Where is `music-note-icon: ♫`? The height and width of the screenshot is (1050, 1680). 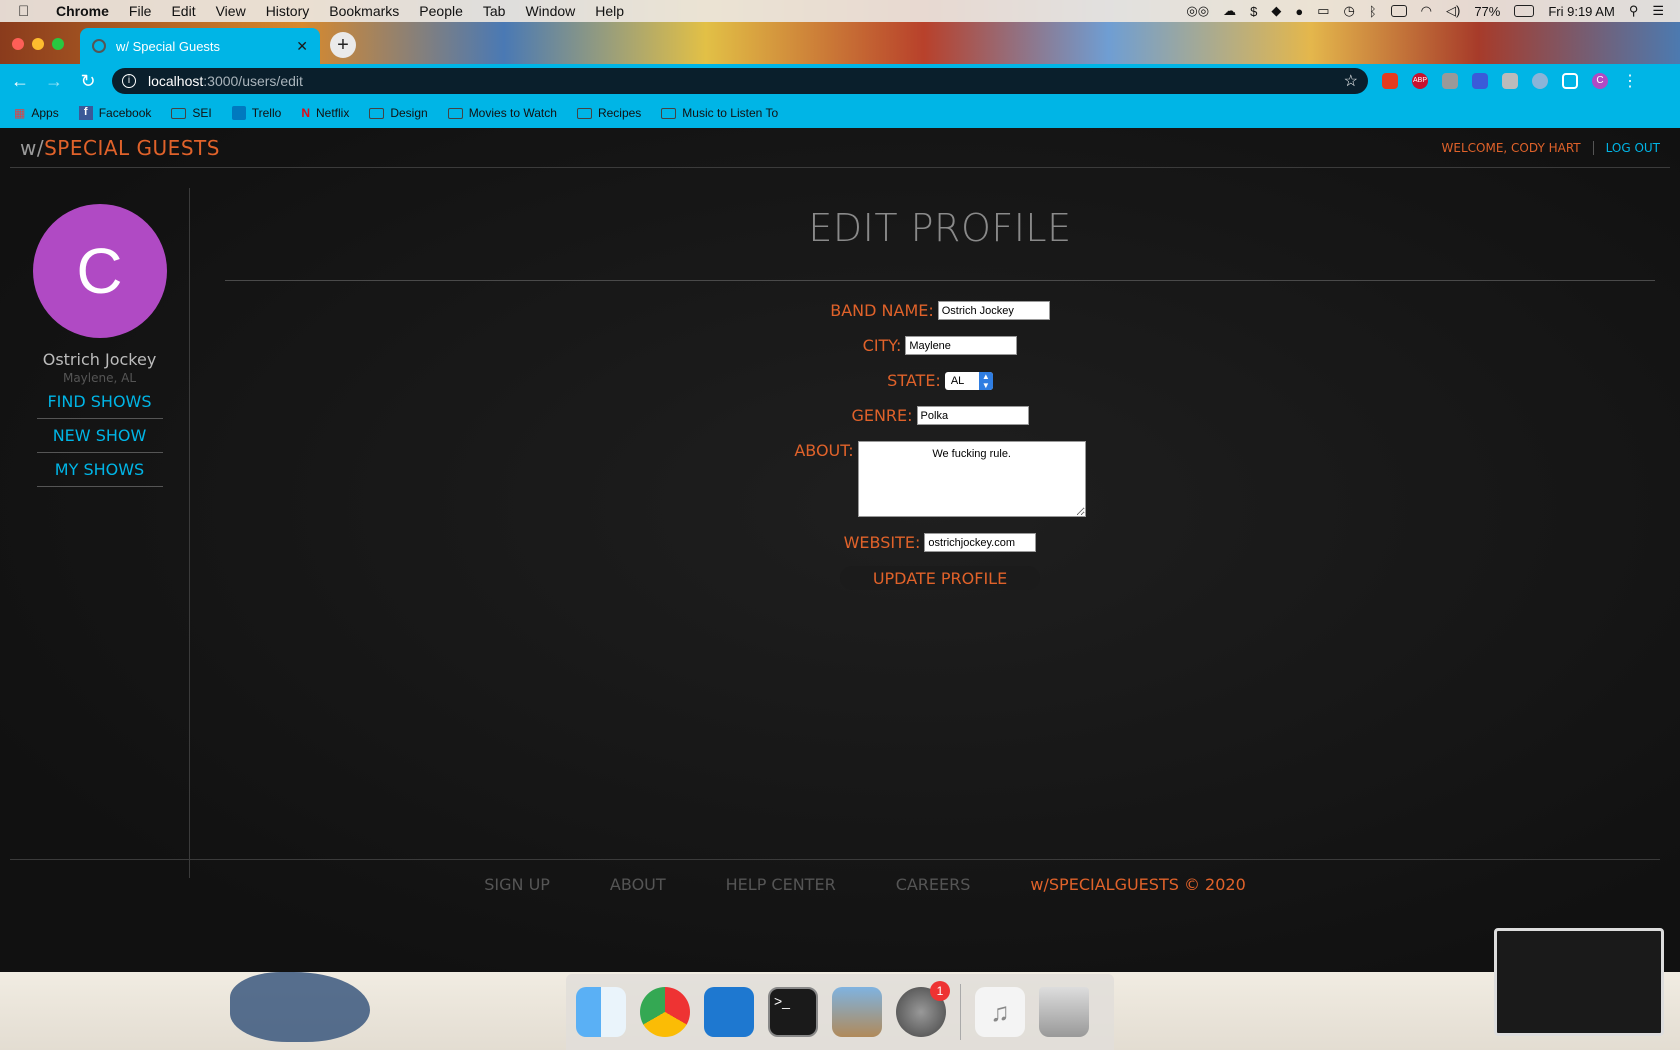 music-note-icon: ♫ is located at coordinates (1000, 1012).